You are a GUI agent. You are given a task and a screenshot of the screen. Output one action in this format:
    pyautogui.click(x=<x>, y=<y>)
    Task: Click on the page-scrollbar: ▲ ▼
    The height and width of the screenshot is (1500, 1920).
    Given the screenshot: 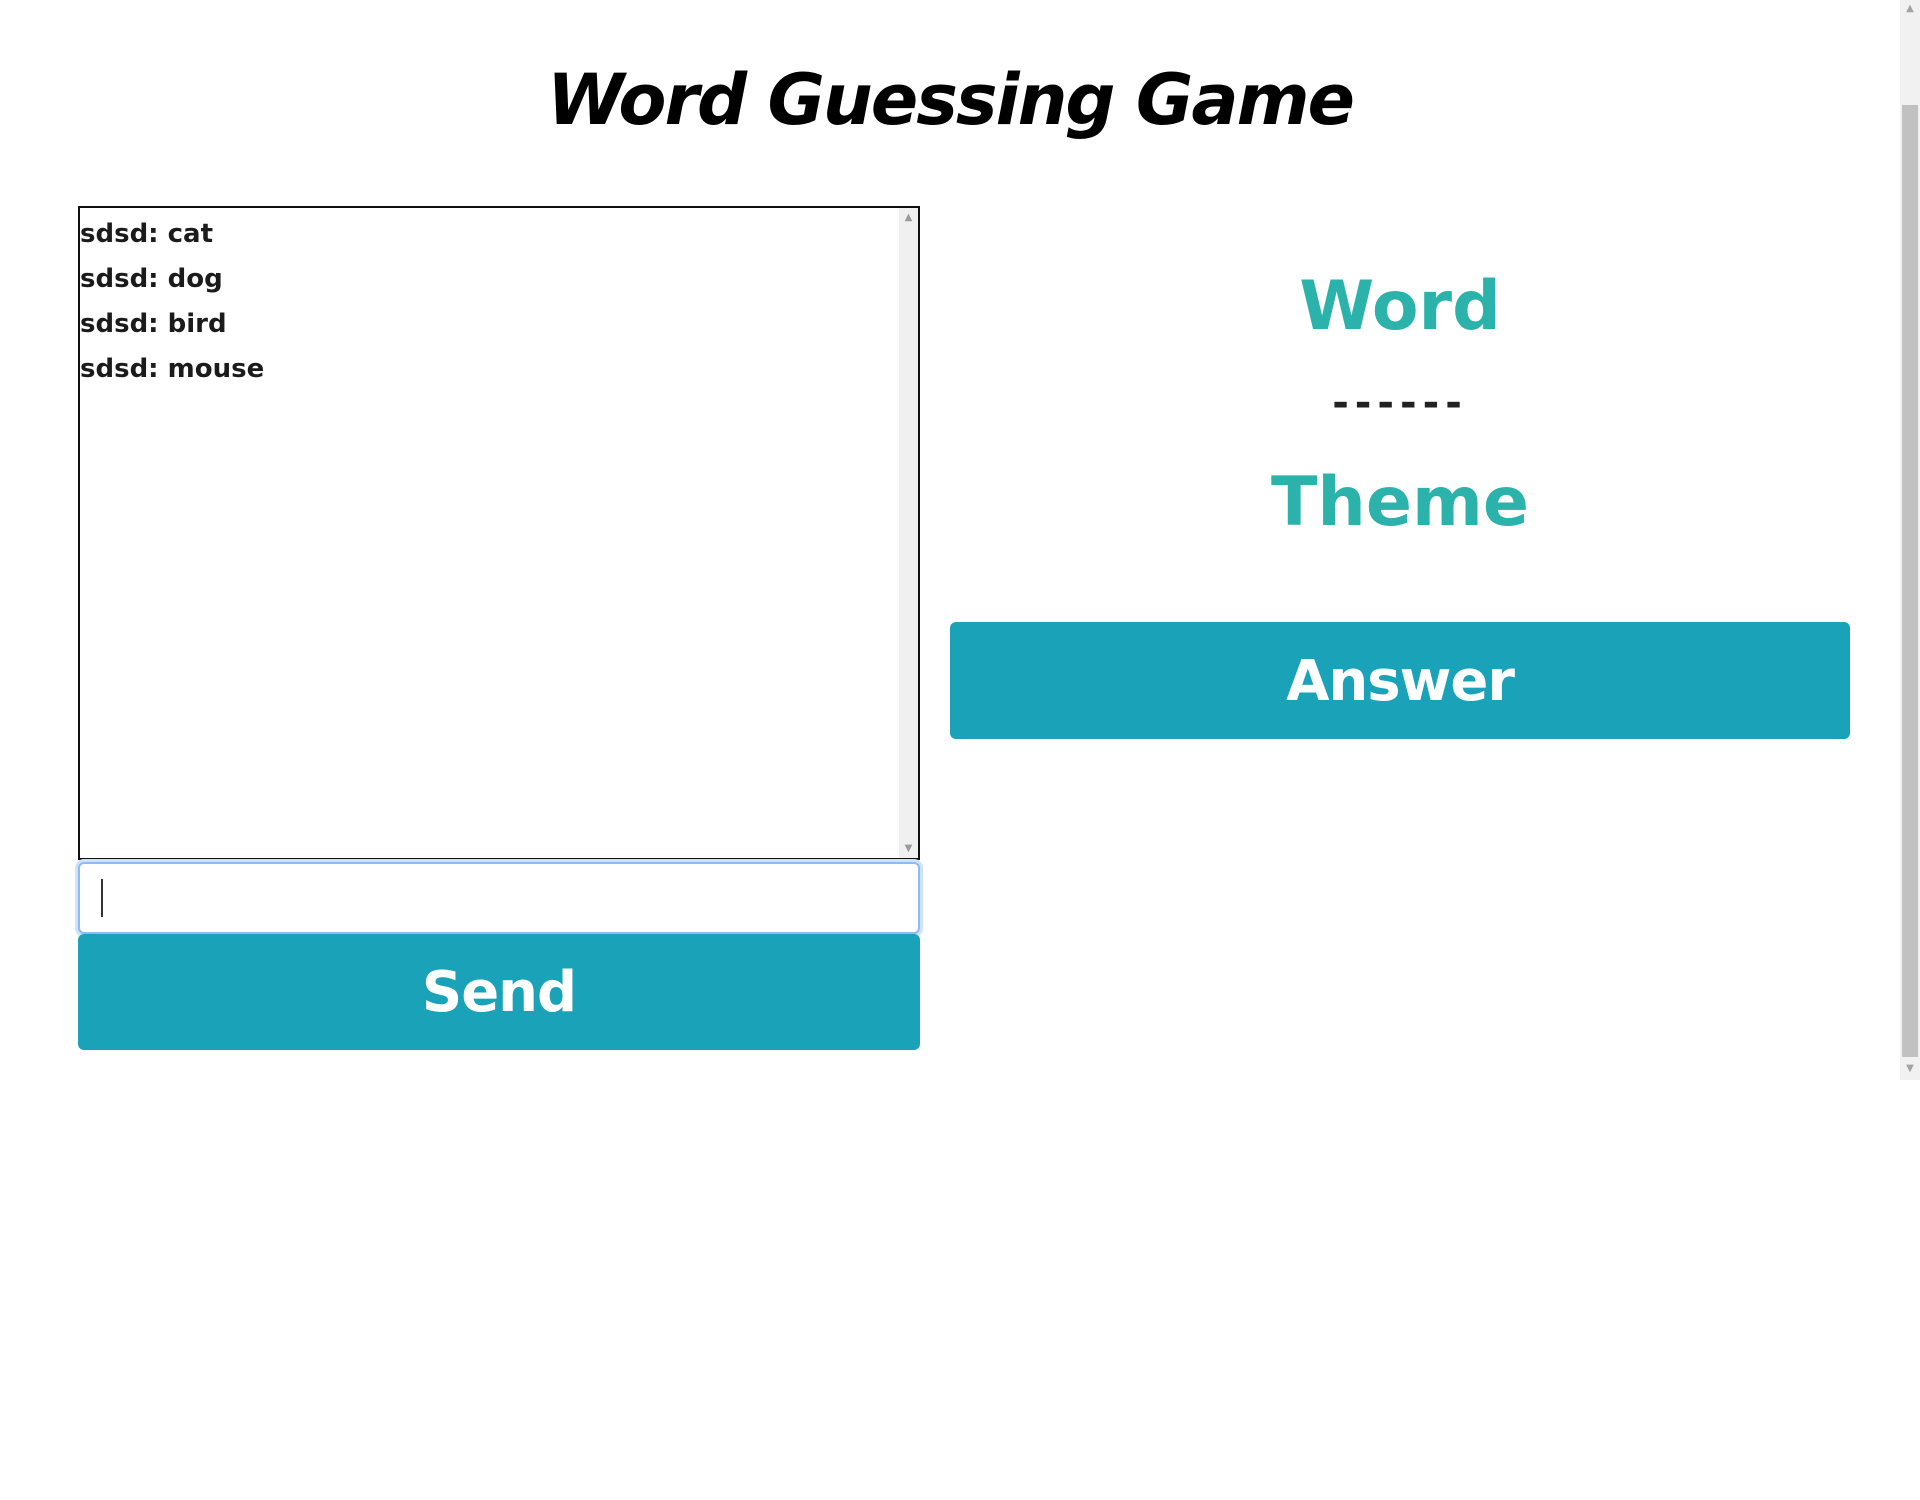 What is the action you would take?
    pyautogui.click(x=1910, y=540)
    